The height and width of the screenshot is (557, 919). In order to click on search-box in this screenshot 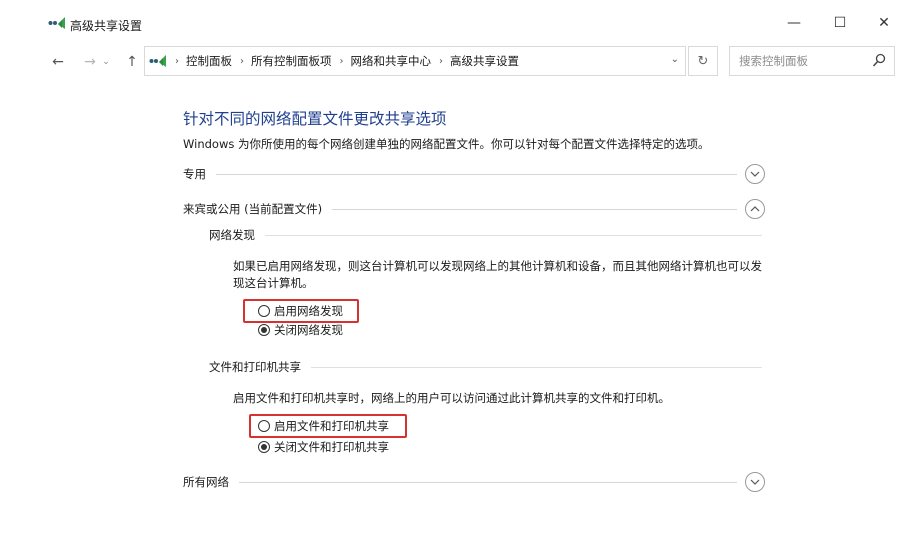, I will do `click(812, 61)`.